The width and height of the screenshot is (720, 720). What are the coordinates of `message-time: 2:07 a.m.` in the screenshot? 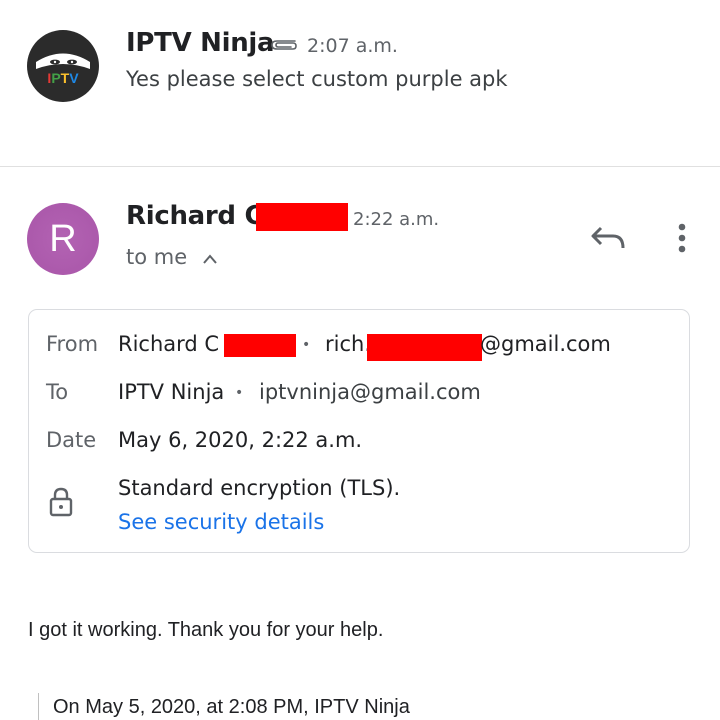 It's located at (352, 46).